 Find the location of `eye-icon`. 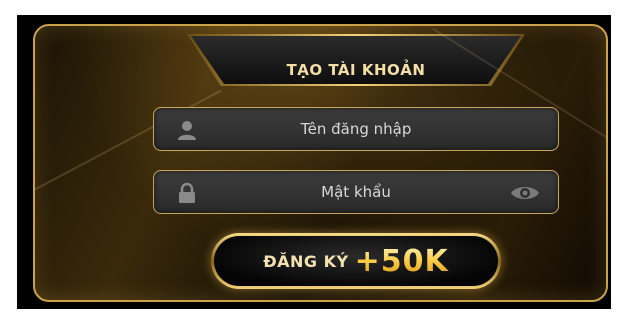

eye-icon is located at coordinates (525, 193).